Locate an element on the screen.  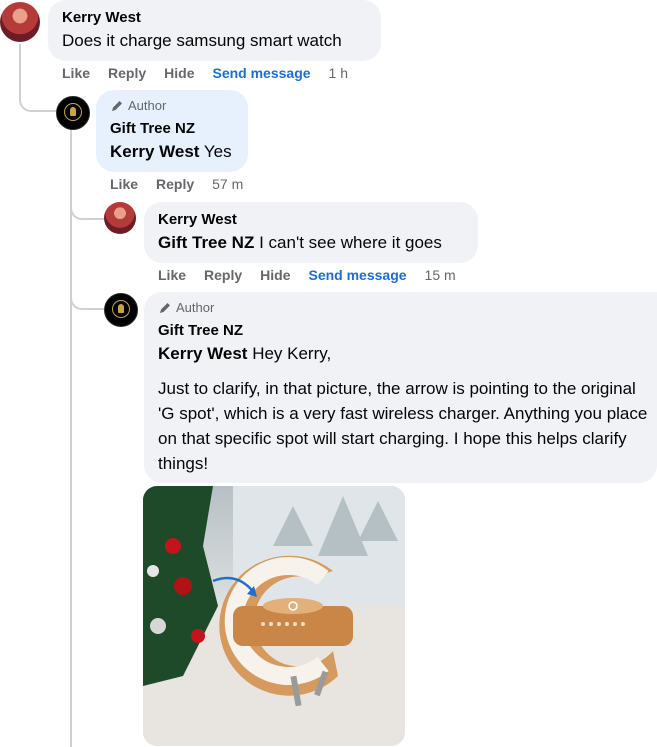
wireless-charger-photo is located at coordinates (274, 616).